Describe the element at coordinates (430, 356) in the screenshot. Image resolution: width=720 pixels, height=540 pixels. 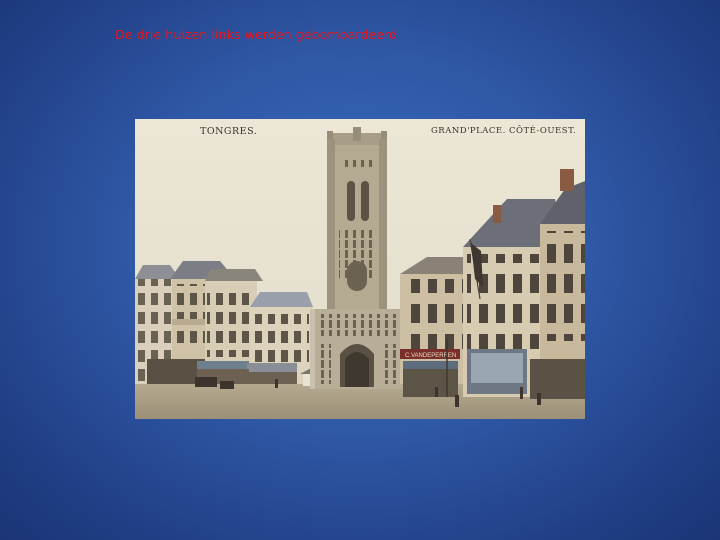
I see `shop-sign: C.VANDEPERREN` at that location.